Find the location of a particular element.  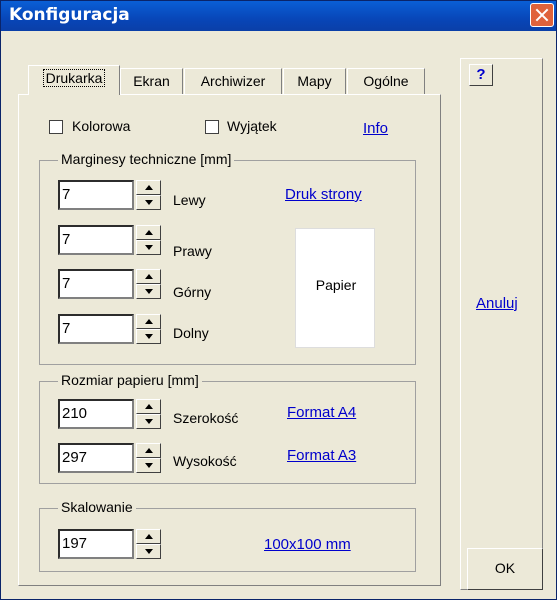

ok-button: OK is located at coordinates (505, 569).